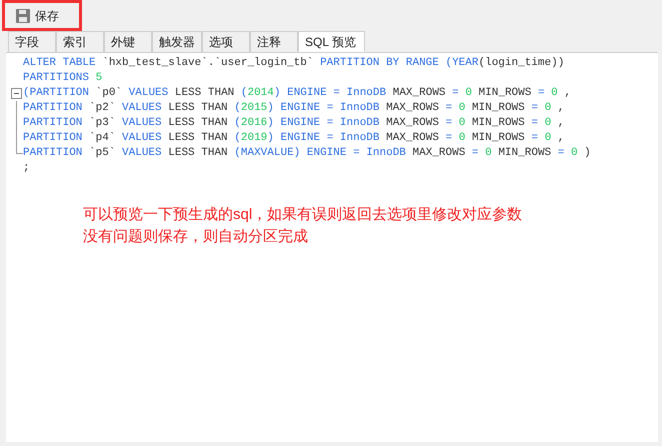 This screenshot has height=446, width=662. Describe the element at coordinates (26, 168) in the screenshot. I see `code-line: ;` at that location.